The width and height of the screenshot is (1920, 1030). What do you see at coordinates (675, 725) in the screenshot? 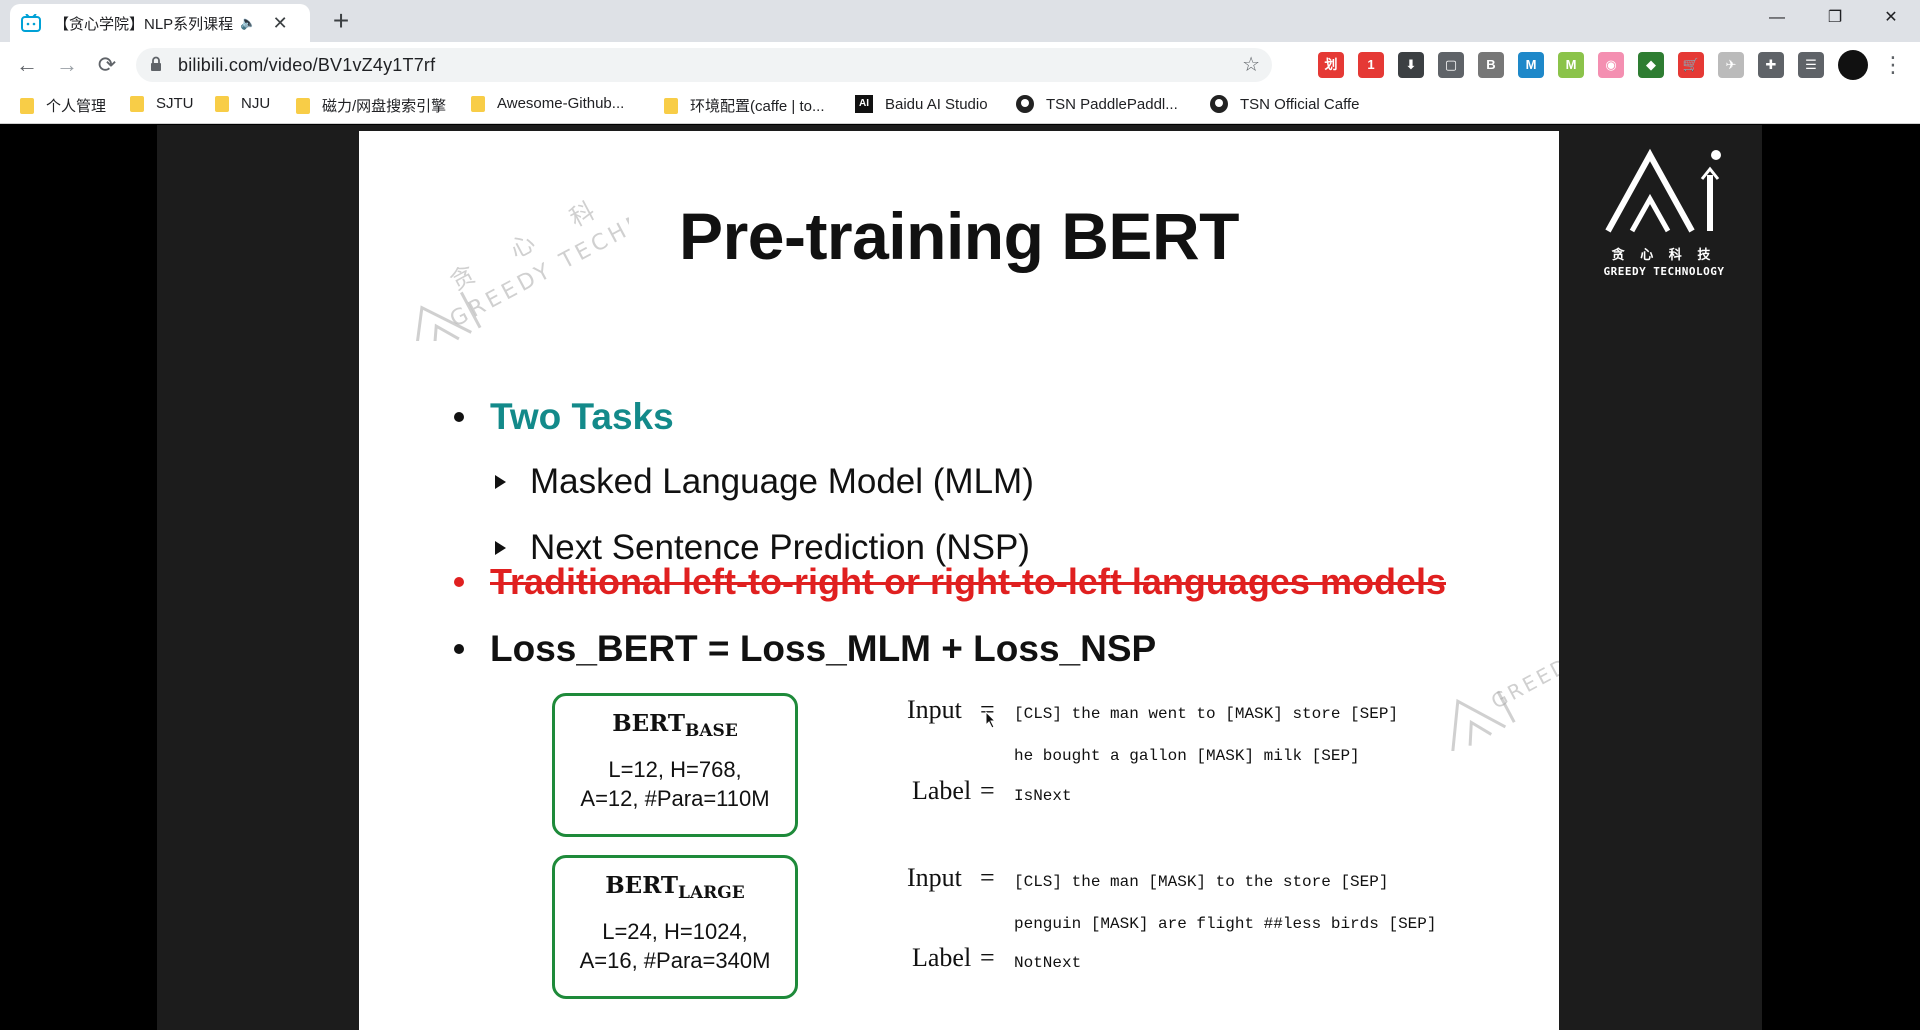
I see `box-title: BERTBASE` at bounding box center [675, 725].